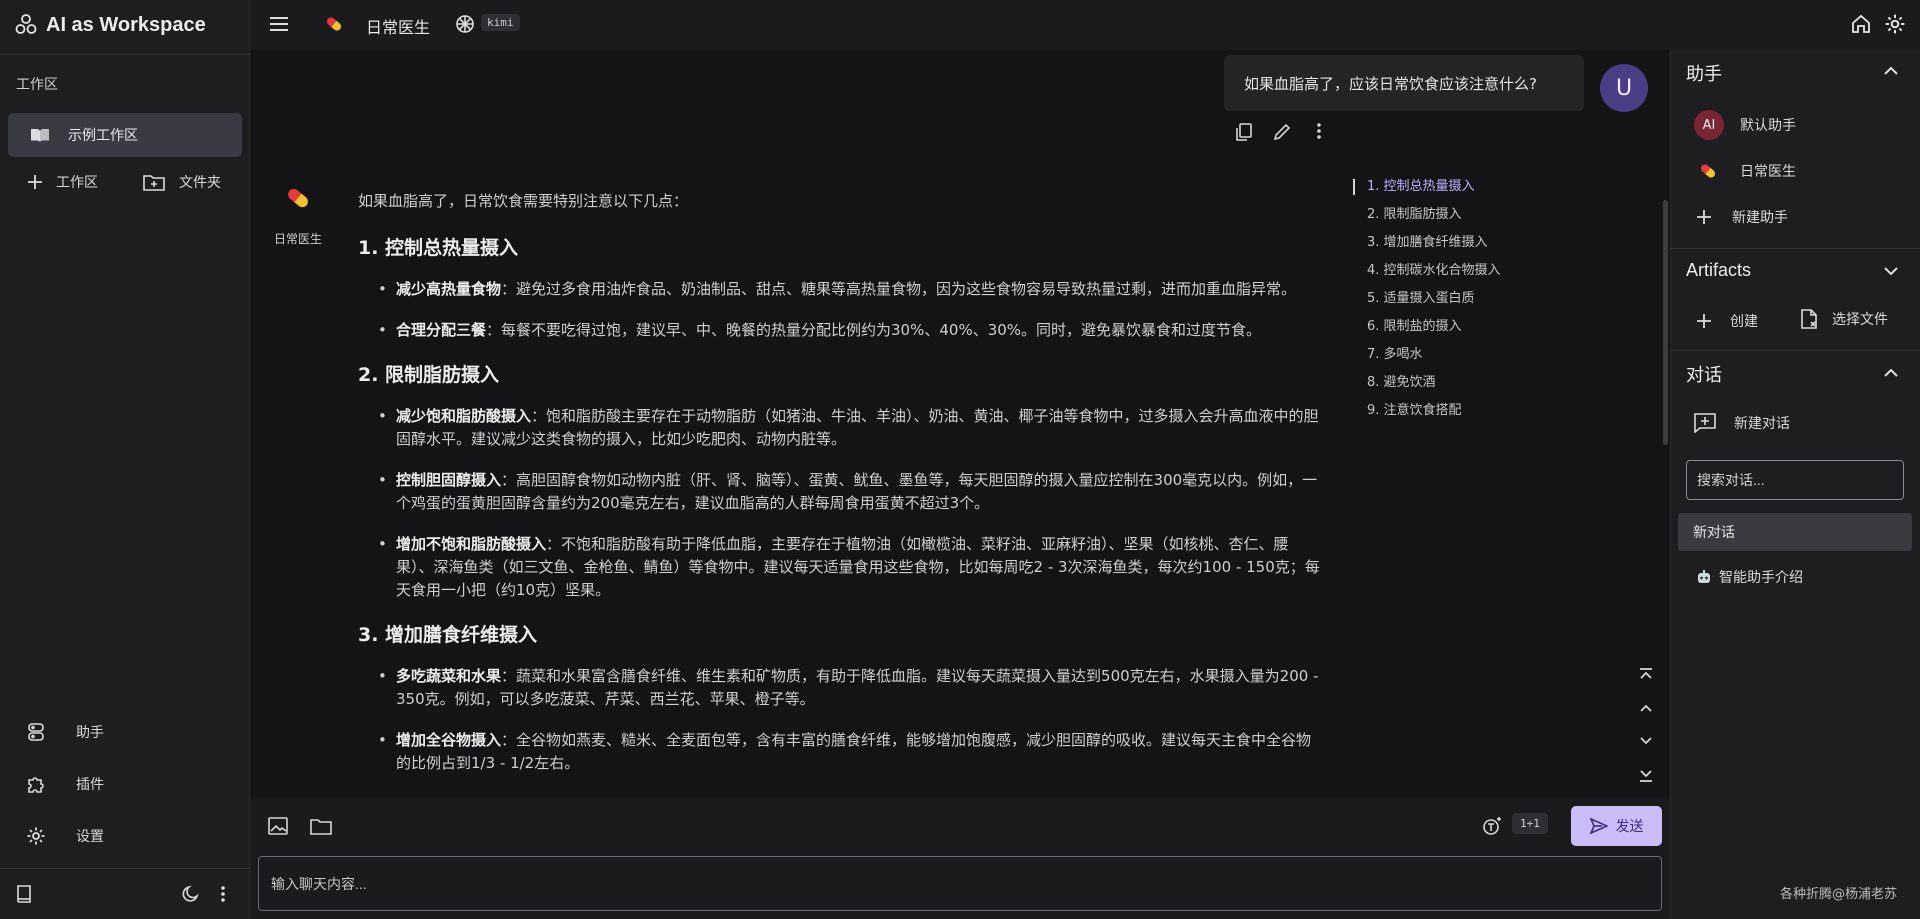  I want to click on model-tag: kimi, so click(500, 22).